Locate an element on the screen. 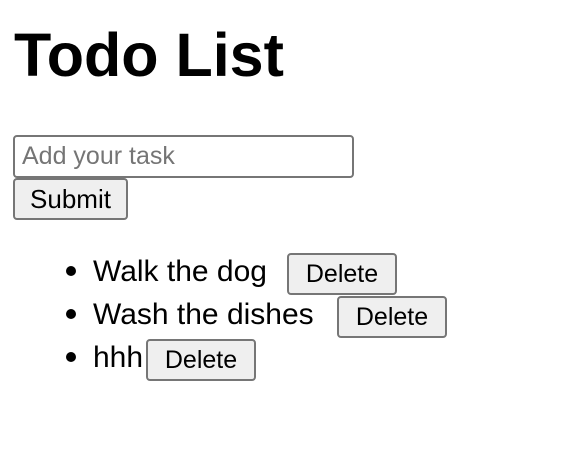 The width and height of the screenshot is (566, 451). task-text: Wash the dishes is located at coordinates (203, 314).